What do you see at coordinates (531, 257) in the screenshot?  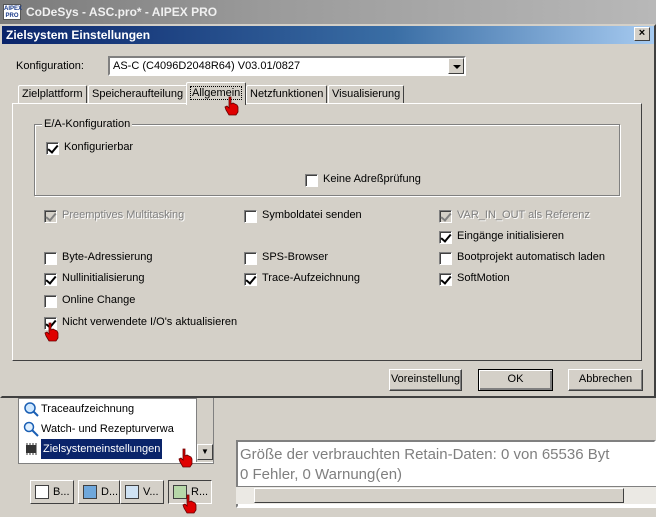 I see `checkbox-label: Bootprojekt automatisch laden` at bounding box center [531, 257].